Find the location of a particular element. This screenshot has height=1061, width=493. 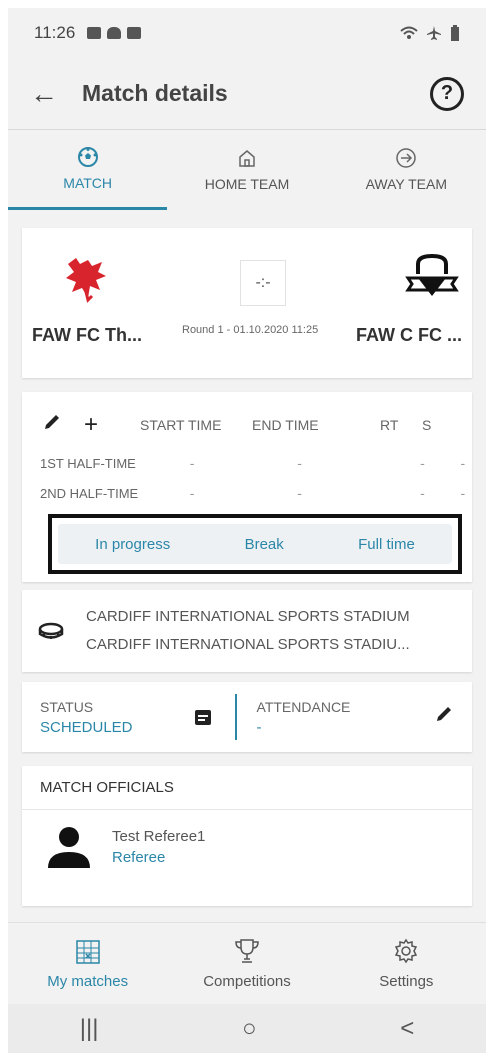

trophy-icon is located at coordinates (247, 951).